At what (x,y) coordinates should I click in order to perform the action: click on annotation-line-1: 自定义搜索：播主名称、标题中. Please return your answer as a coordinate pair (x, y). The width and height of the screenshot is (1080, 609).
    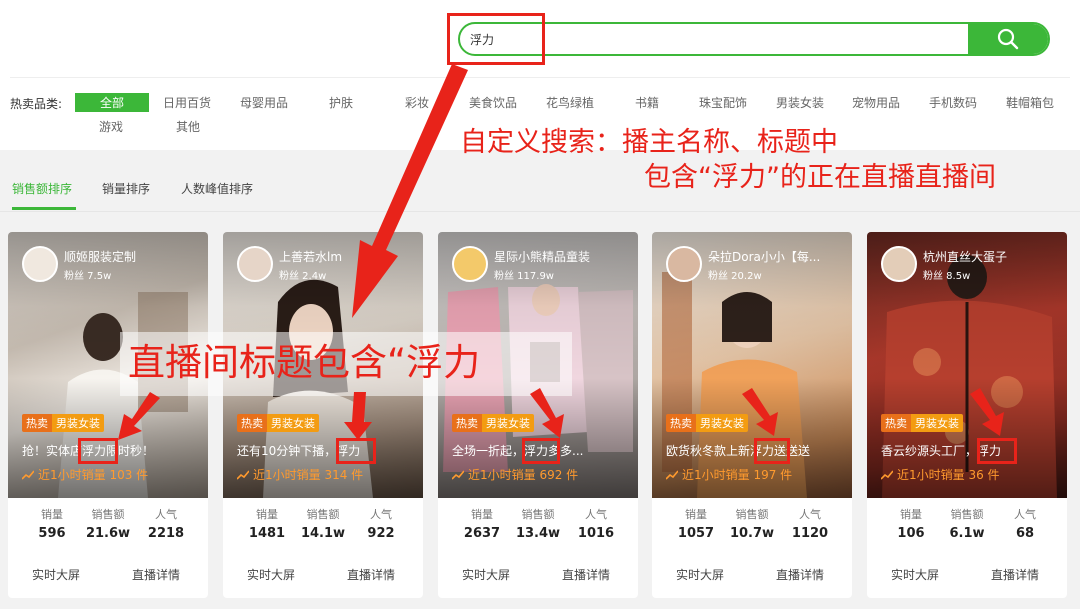
    Looking at the image, I should click on (649, 142).